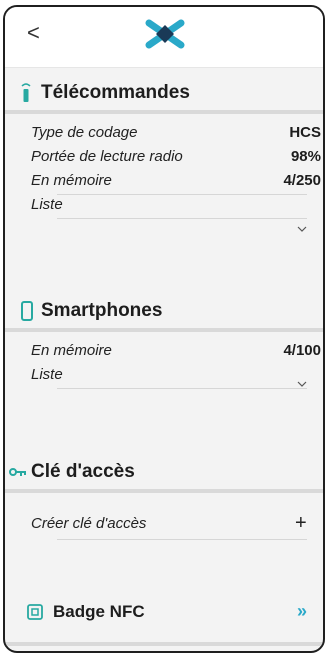 Image resolution: width=332 pixels, height=653 pixels. What do you see at coordinates (84, 132) in the screenshot?
I see `row-label: Type de codage` at bounding box center [84, 132].